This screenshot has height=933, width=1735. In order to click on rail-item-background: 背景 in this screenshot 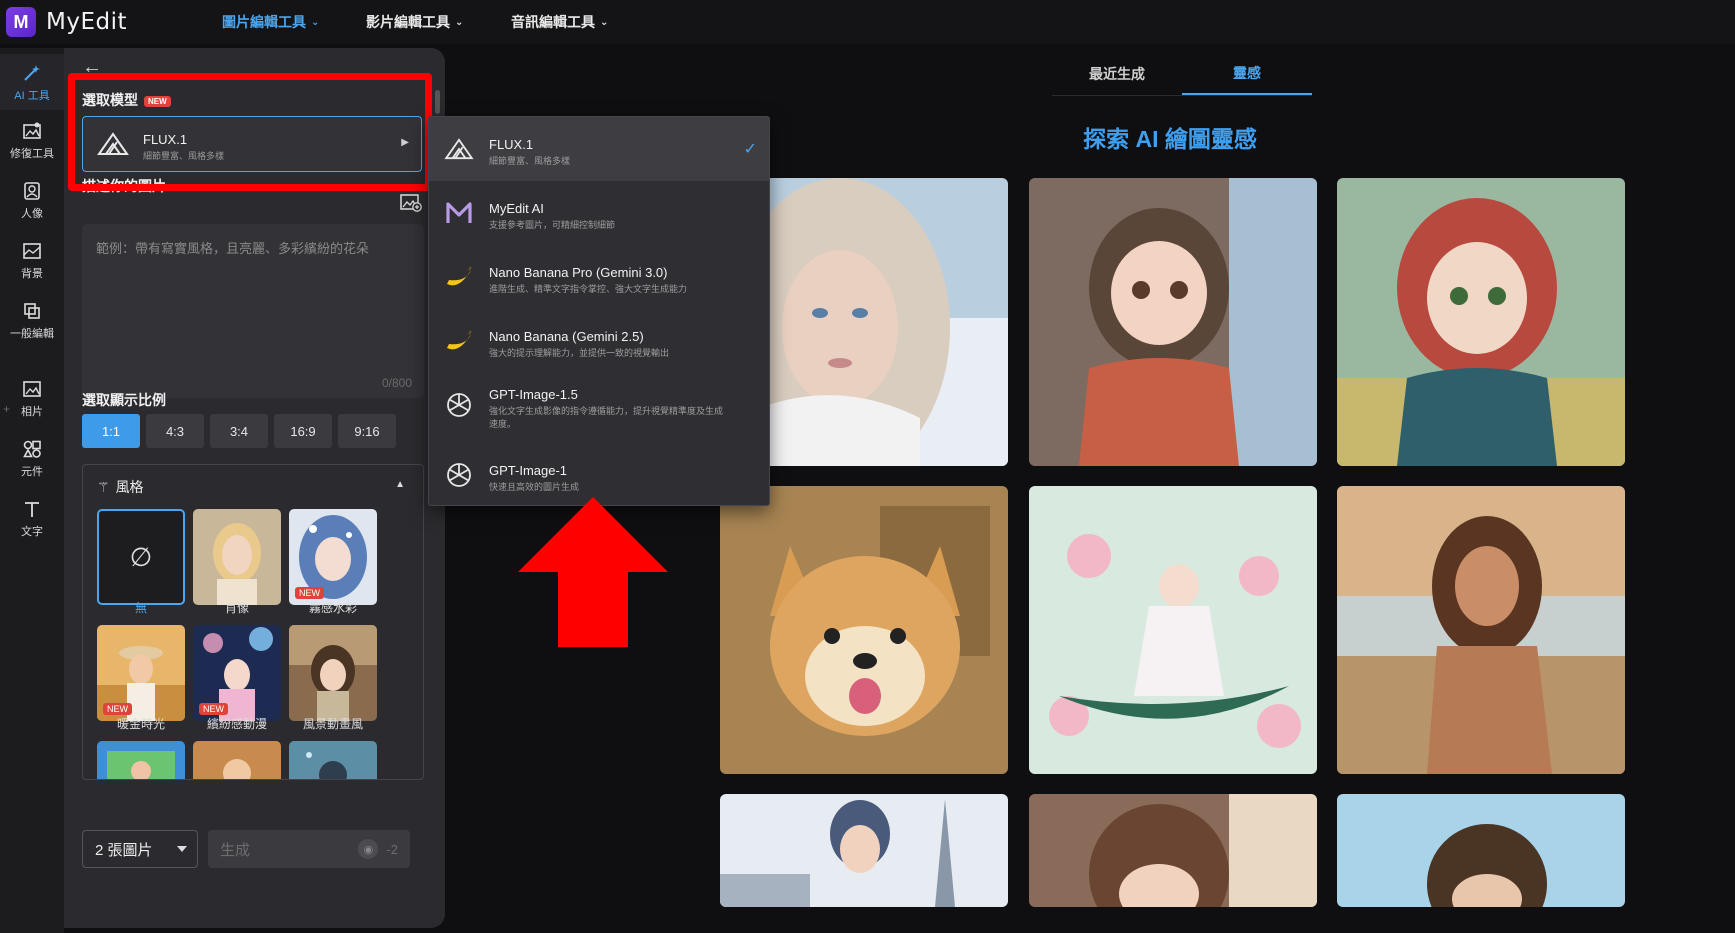, I will do `click(32, 260)`.